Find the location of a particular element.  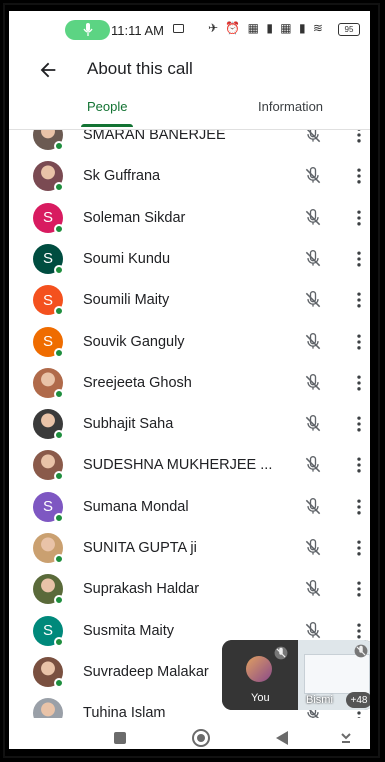

participant-name: SMARAN BANERJEE is located at coordinates (154, 136).